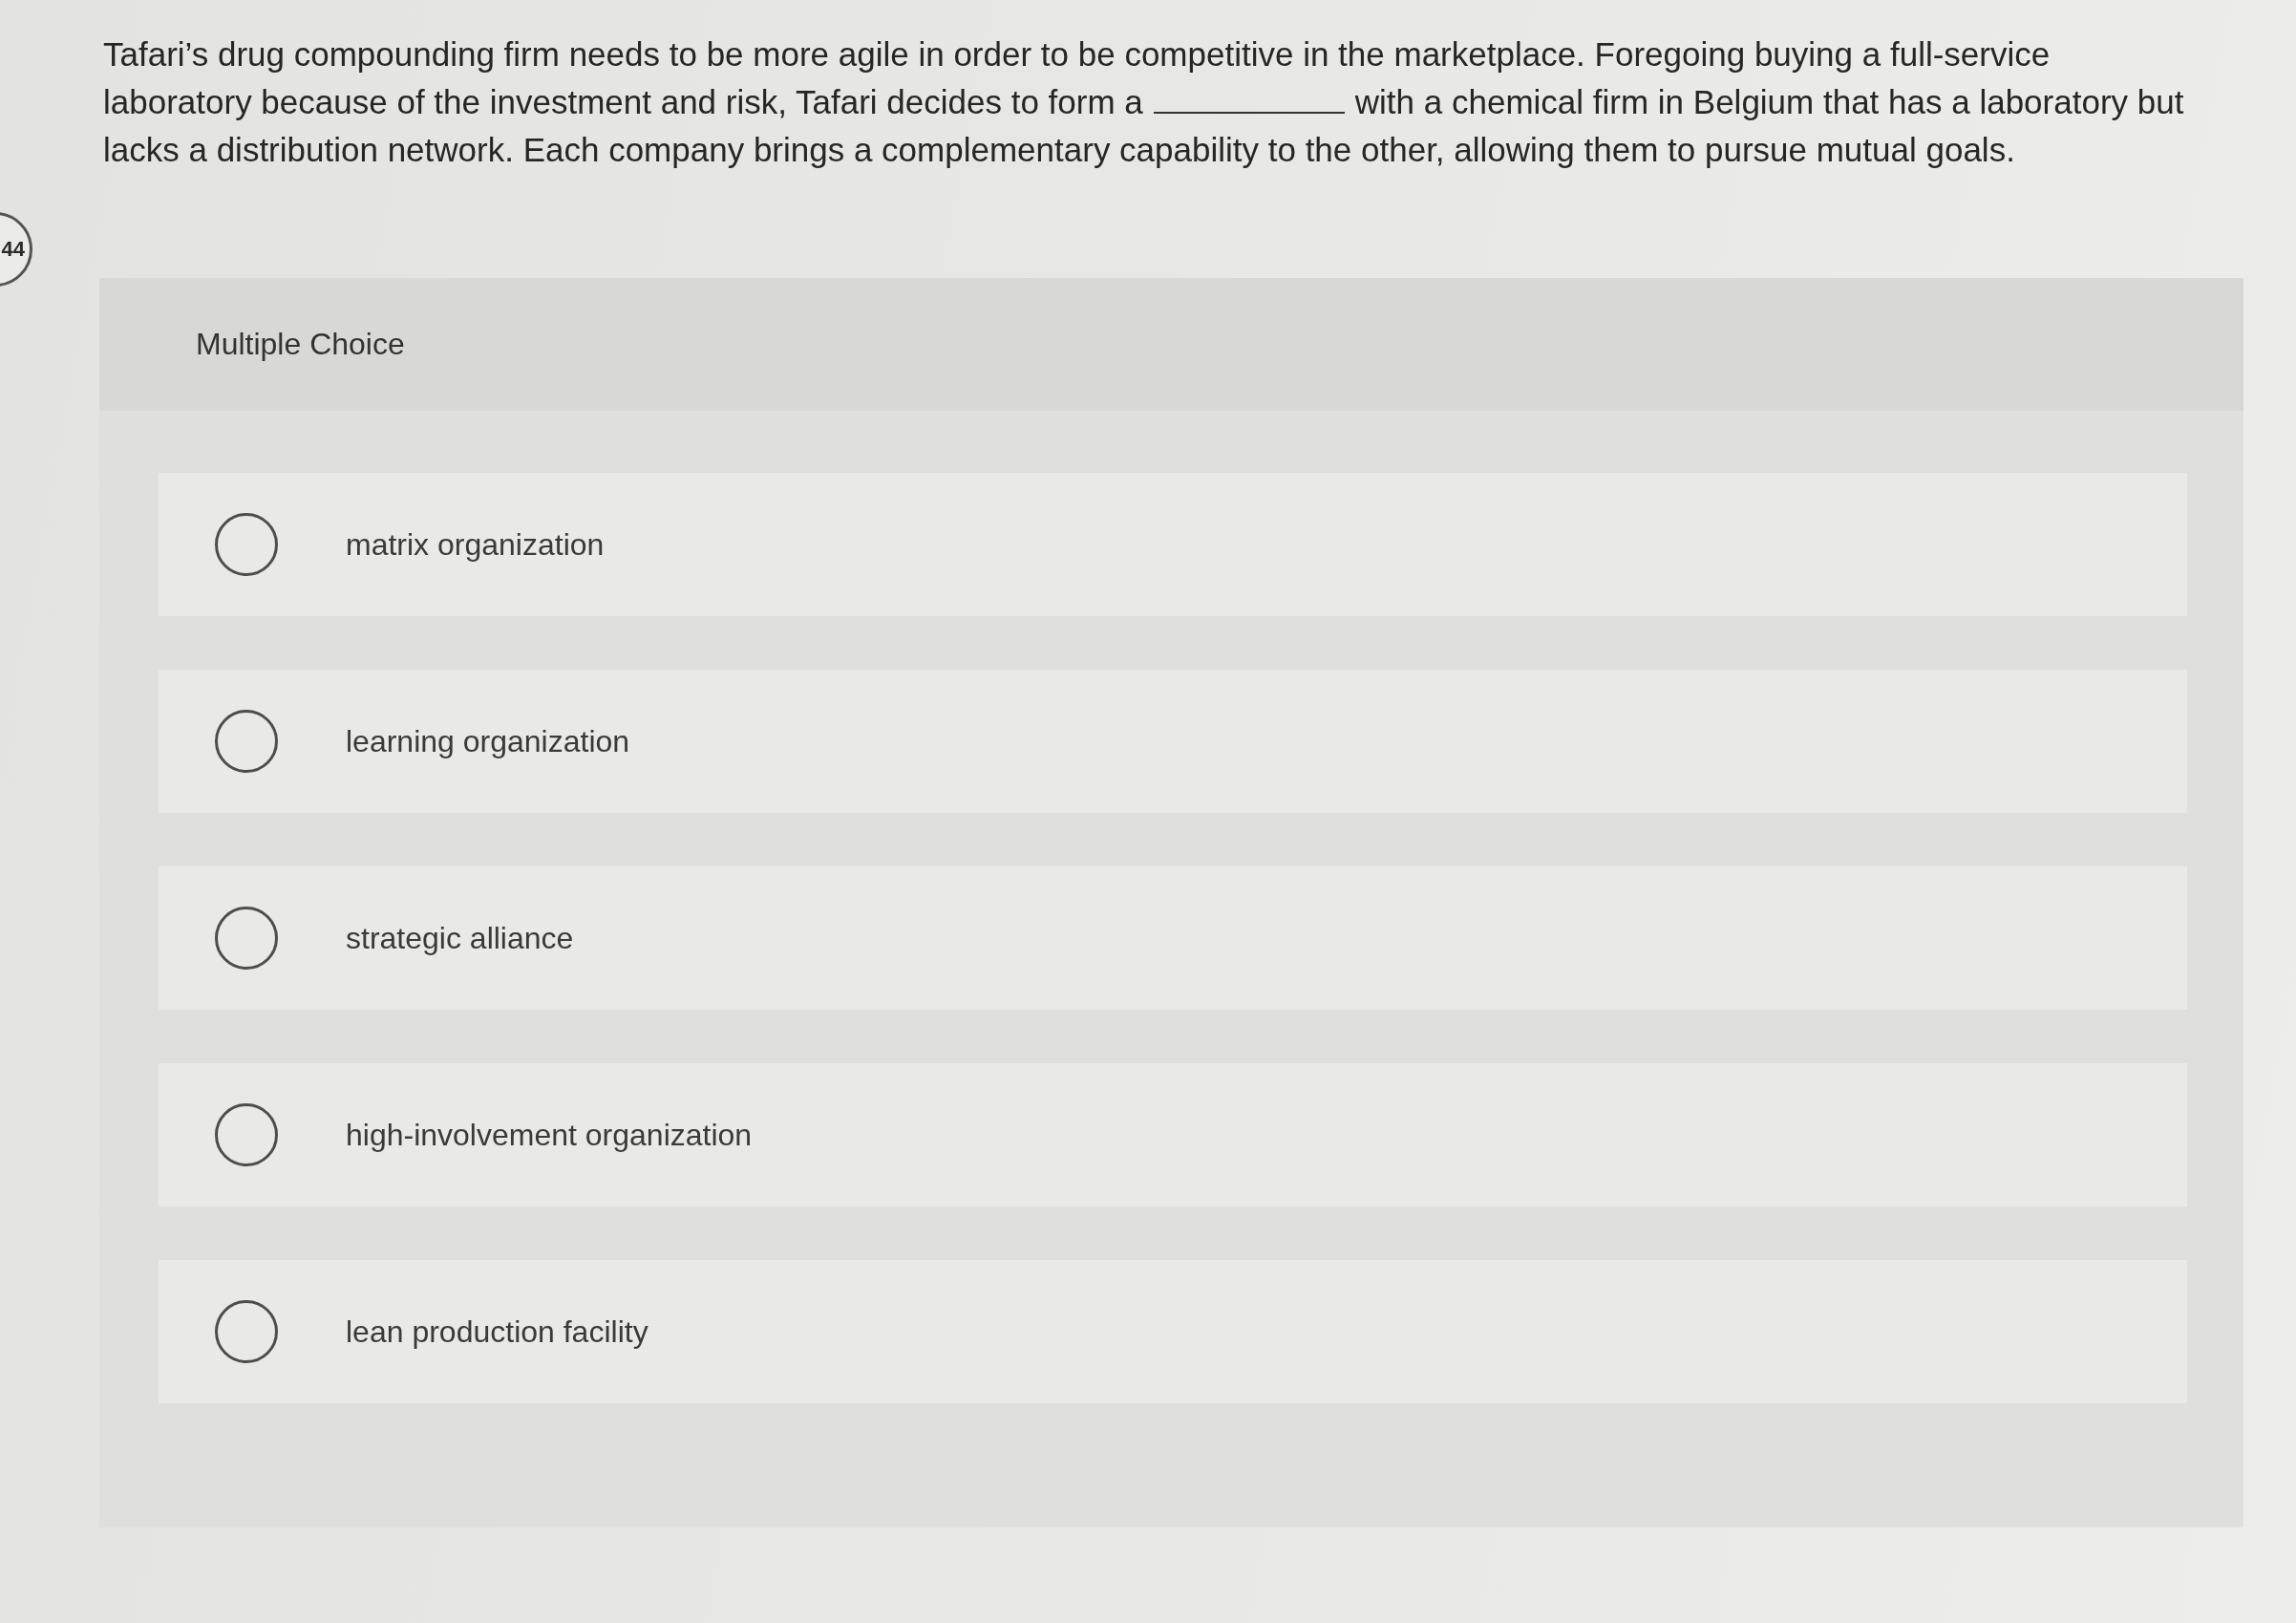 The width and height of the screenshot is (2296, 1623). I want to click on answer-option: lean production facility, so click(1173, 1331).